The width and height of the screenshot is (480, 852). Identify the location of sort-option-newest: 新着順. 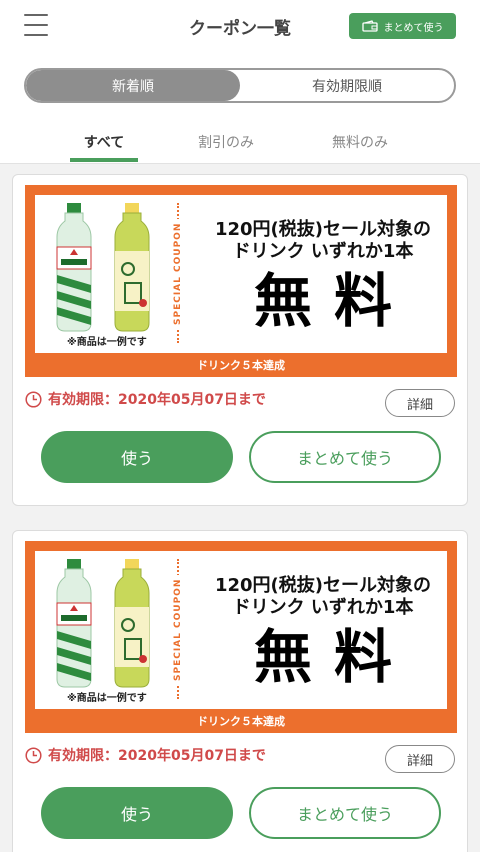
(133, 85).